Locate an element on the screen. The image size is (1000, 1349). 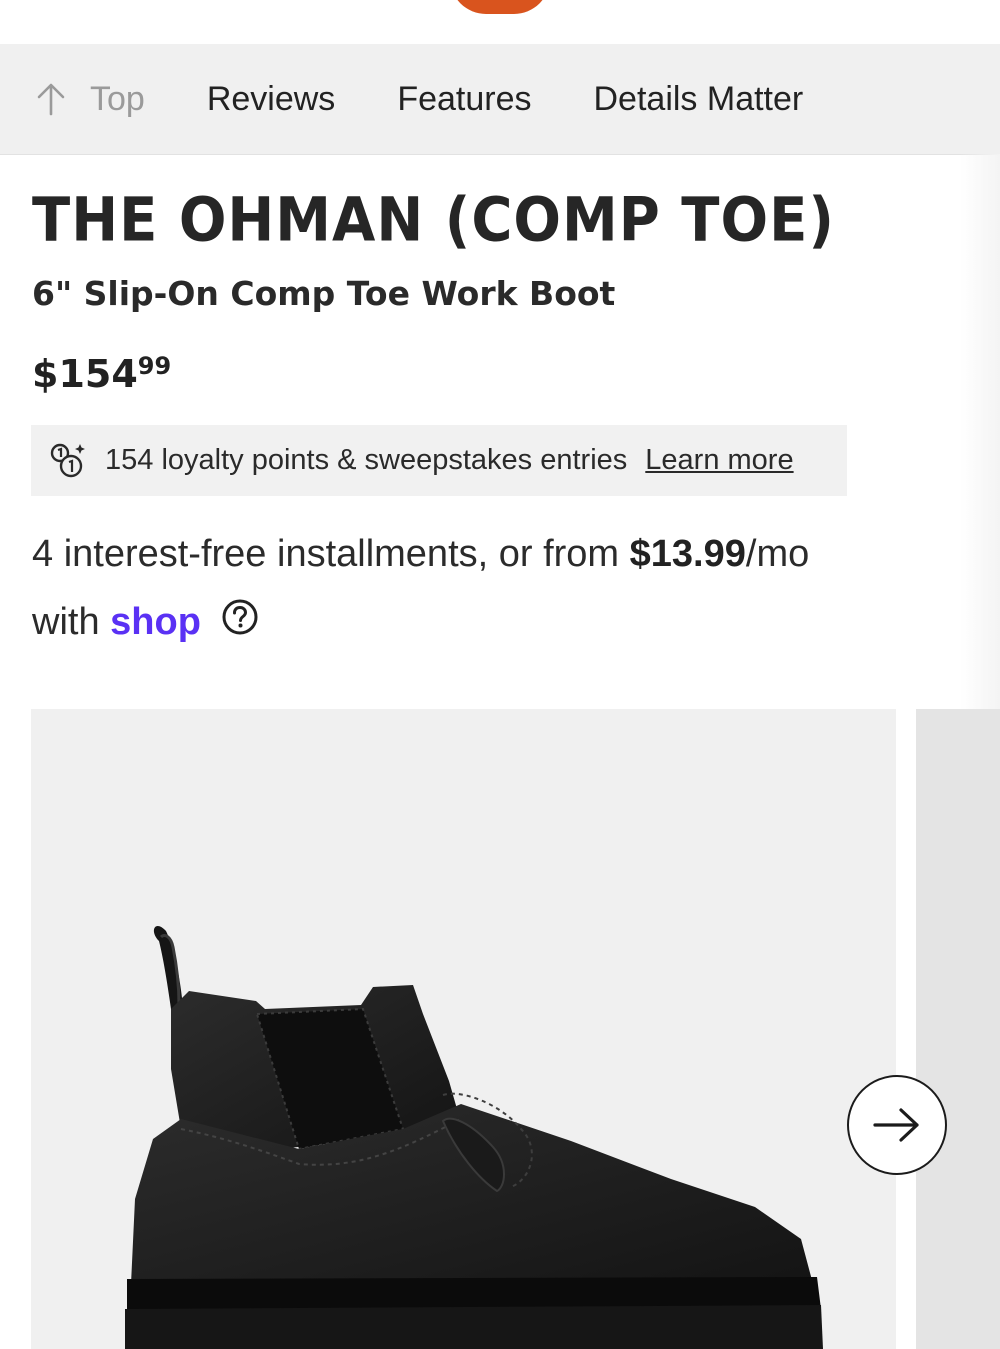
gallery-next-button is located at coordinates (897, 1125).